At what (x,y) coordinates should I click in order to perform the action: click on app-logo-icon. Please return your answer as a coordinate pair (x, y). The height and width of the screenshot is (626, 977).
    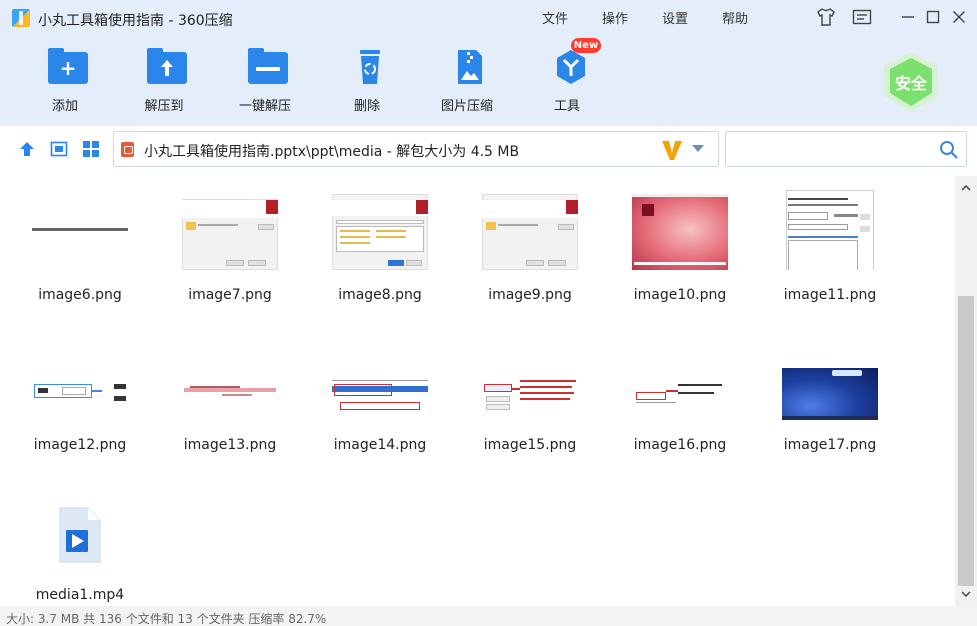
    Looking at the image, I should click on (21, 18).